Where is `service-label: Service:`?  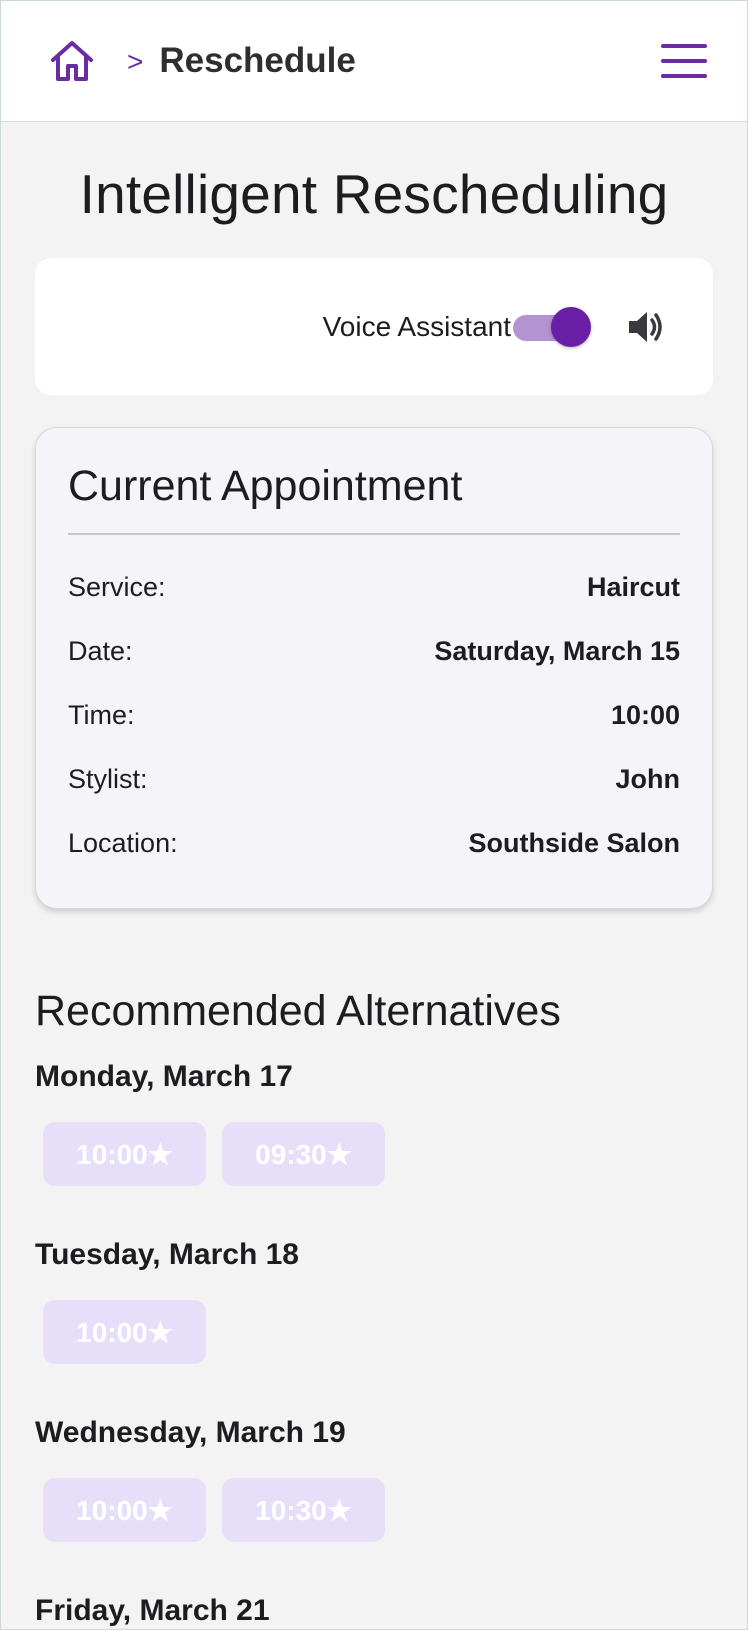
service-label: Service: is located at coordinates (117, 586).